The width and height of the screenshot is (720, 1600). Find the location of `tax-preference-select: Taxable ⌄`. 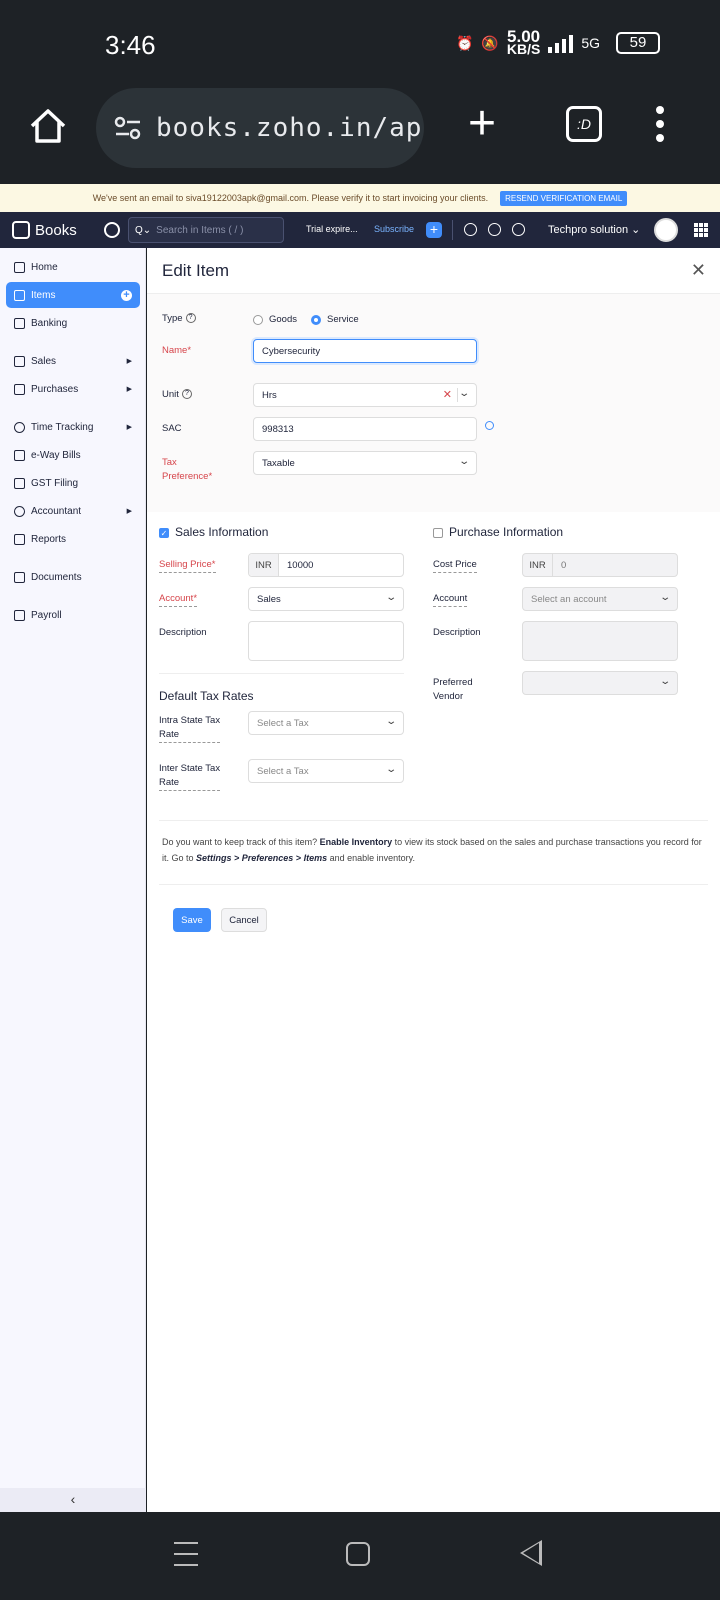

tax-preference-select: Taxable ⌄ is located at coordinates (365, 463).